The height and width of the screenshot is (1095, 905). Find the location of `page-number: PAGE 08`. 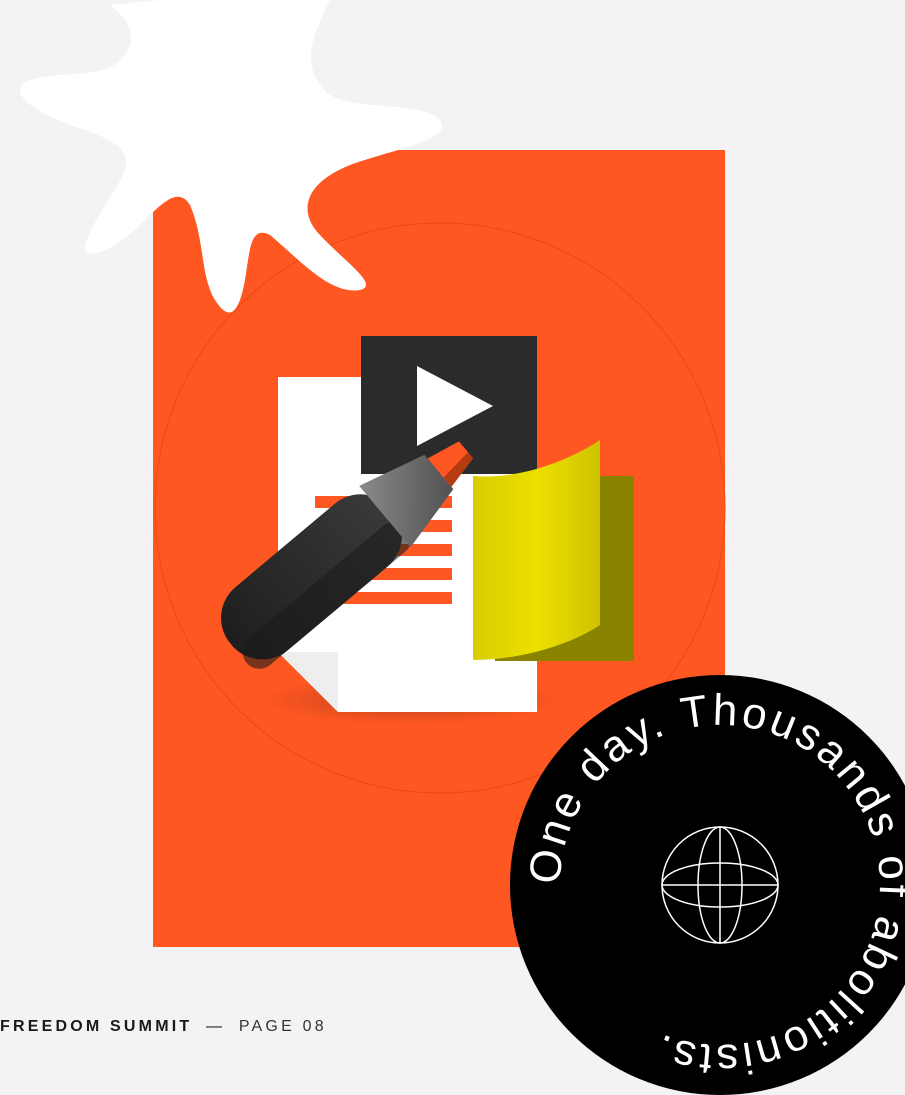

page-number: PAGE 08 is located at coordinates (282, 1026).